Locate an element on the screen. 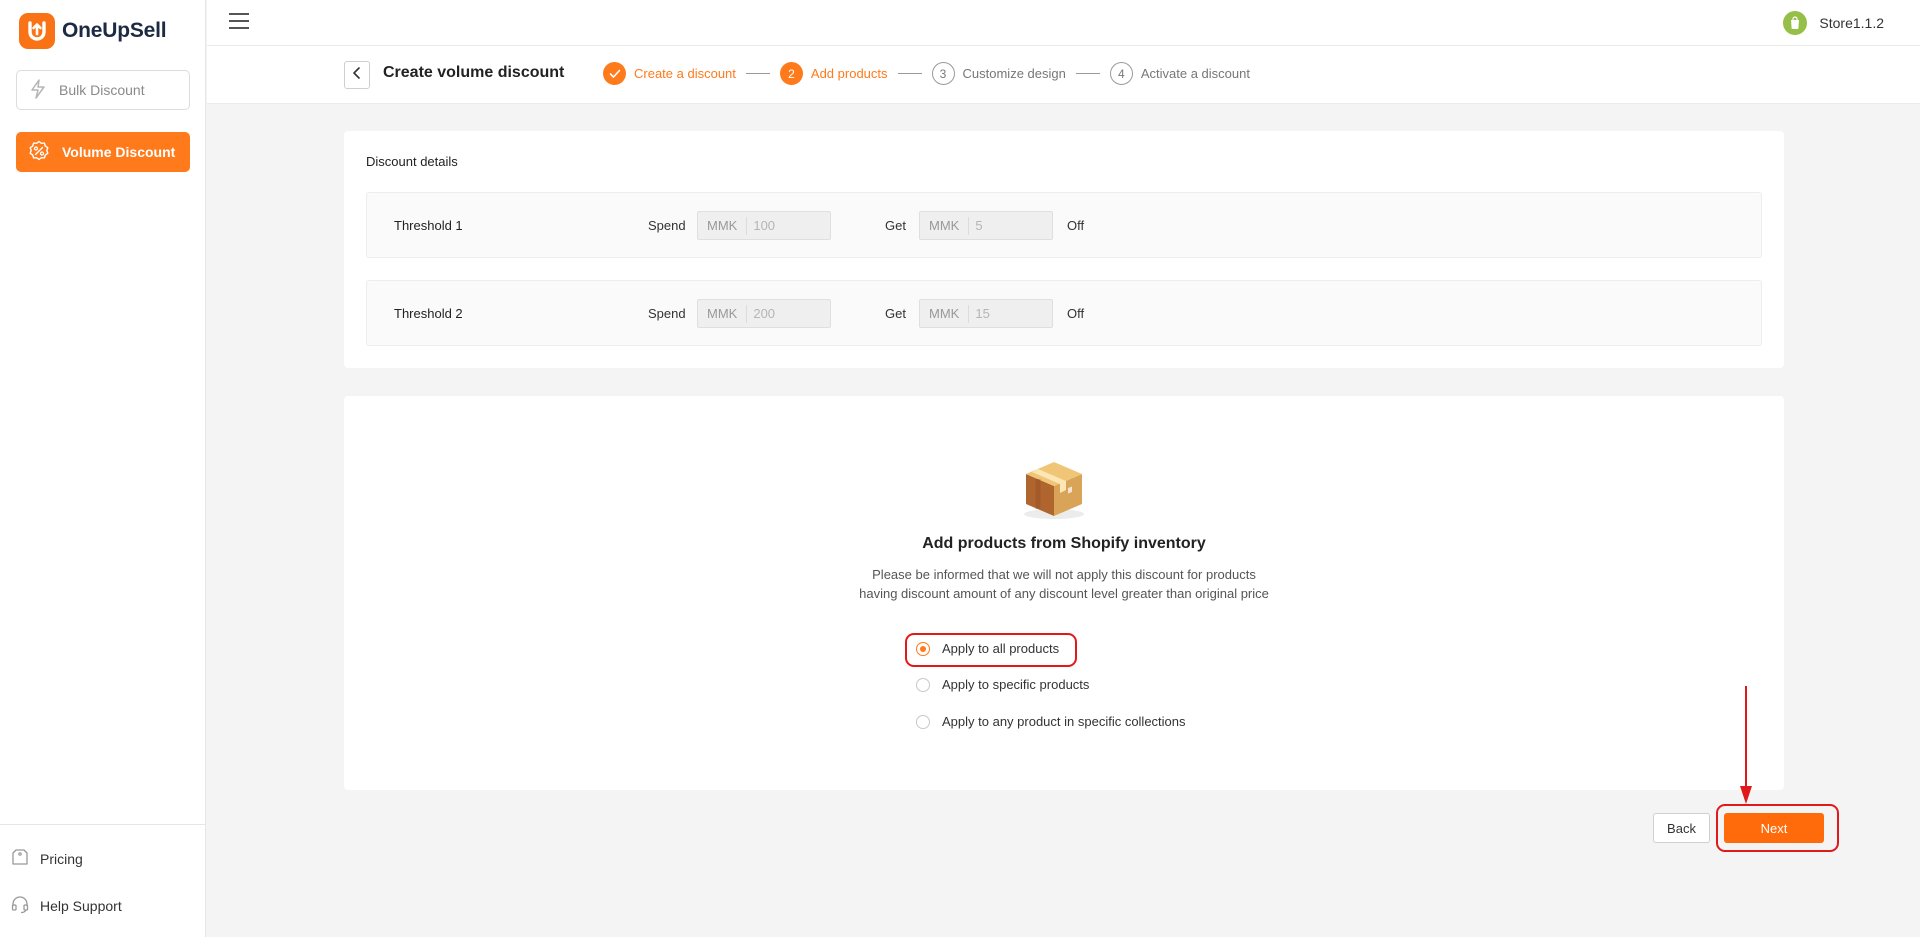 This screenshot has height=937, width=1920. step-label: Create a discount is located at coordinates (685, 73).